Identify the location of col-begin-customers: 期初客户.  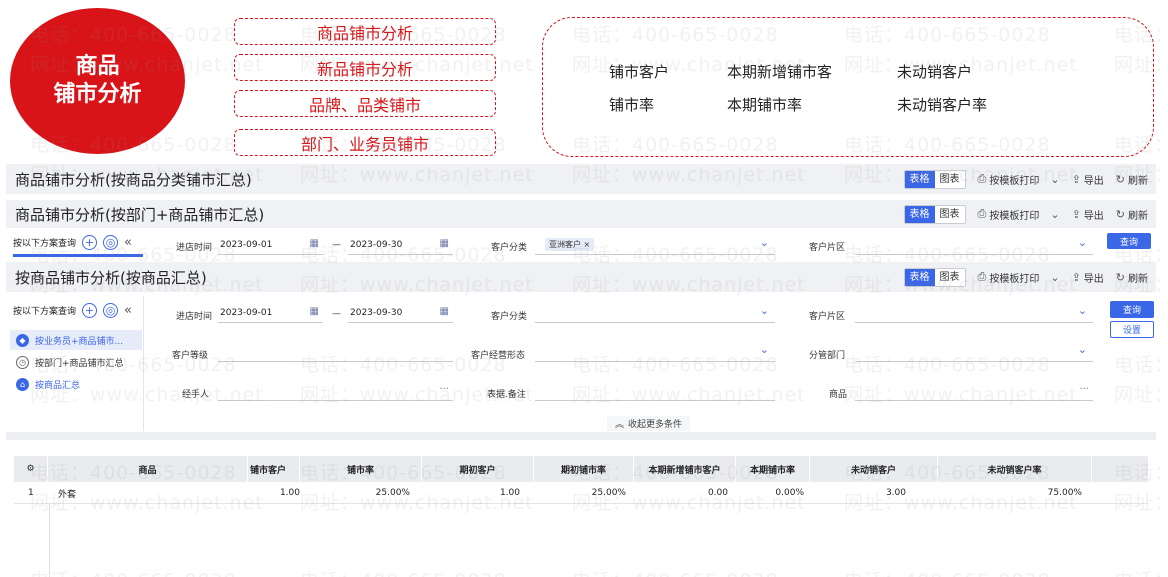
(478, 469).